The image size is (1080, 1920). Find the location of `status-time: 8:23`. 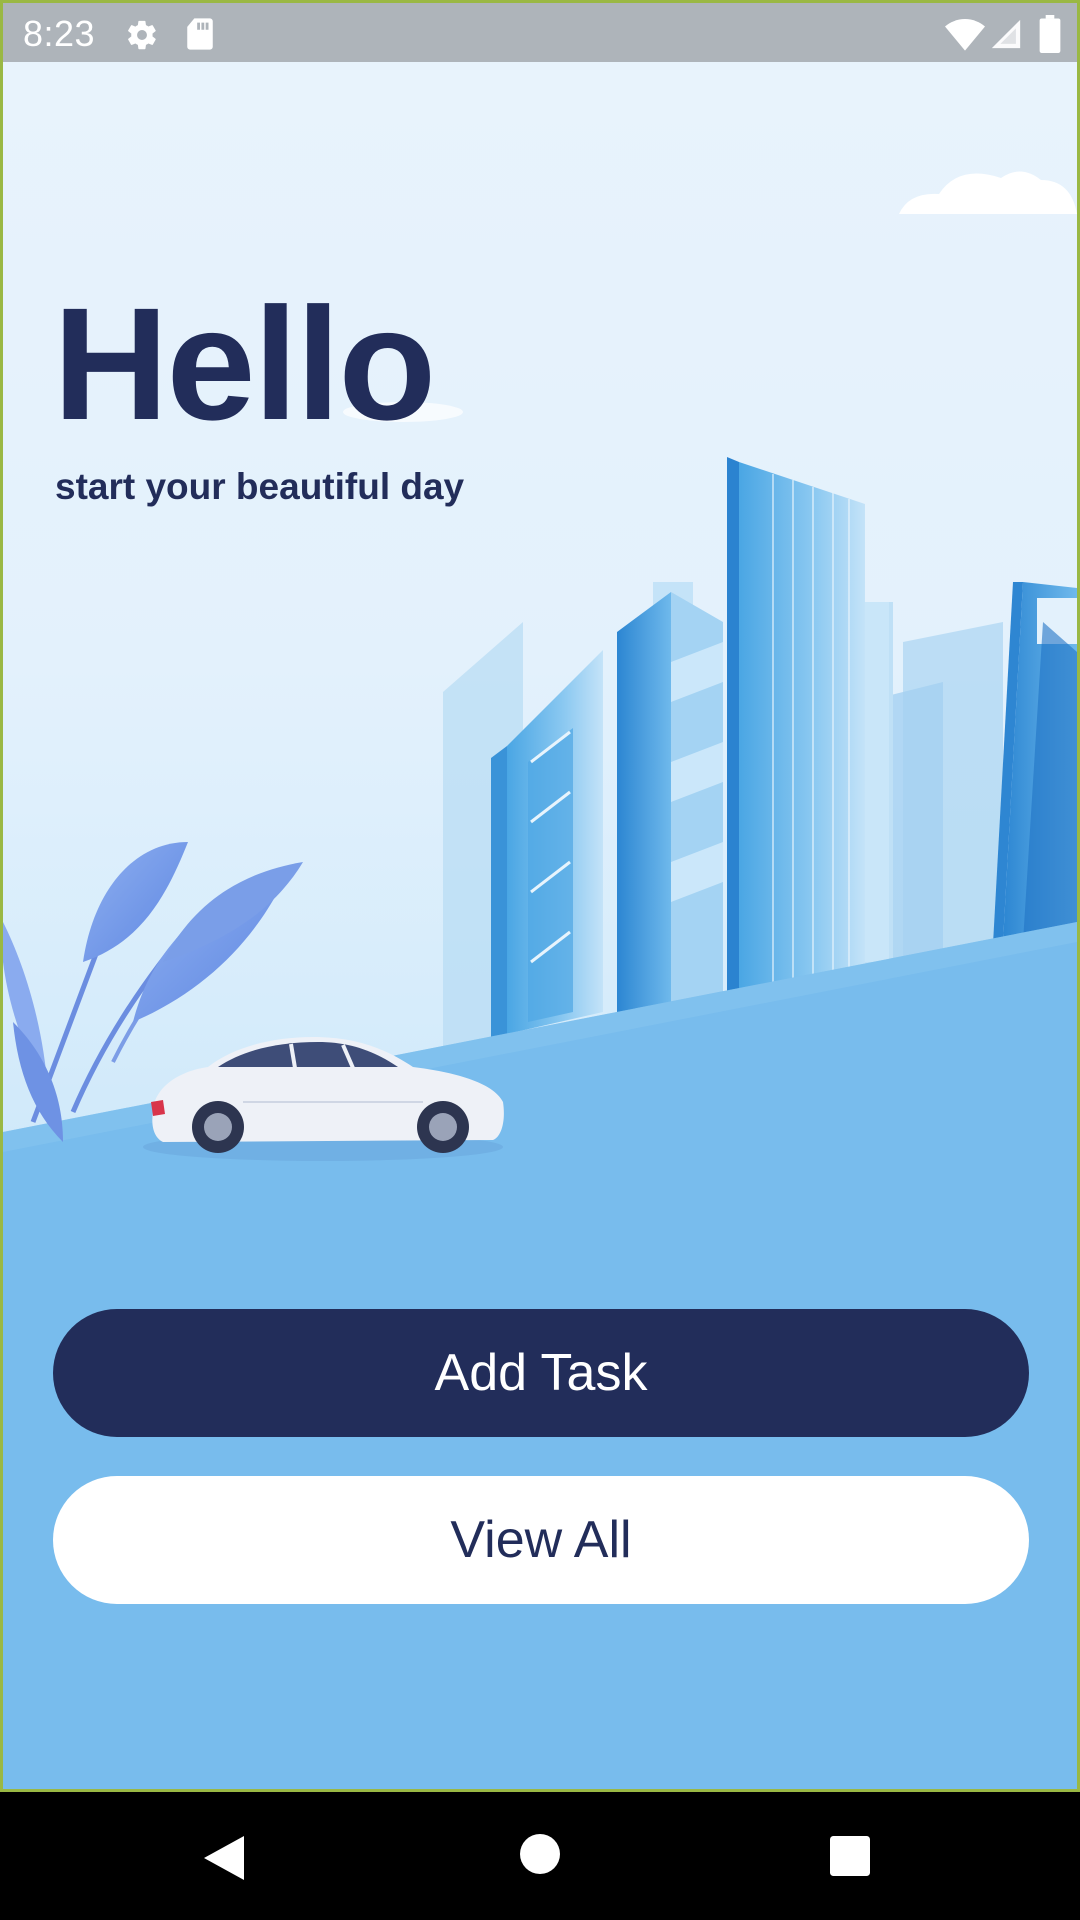

status-time: 8:23 is located at coordinates (59, 33).